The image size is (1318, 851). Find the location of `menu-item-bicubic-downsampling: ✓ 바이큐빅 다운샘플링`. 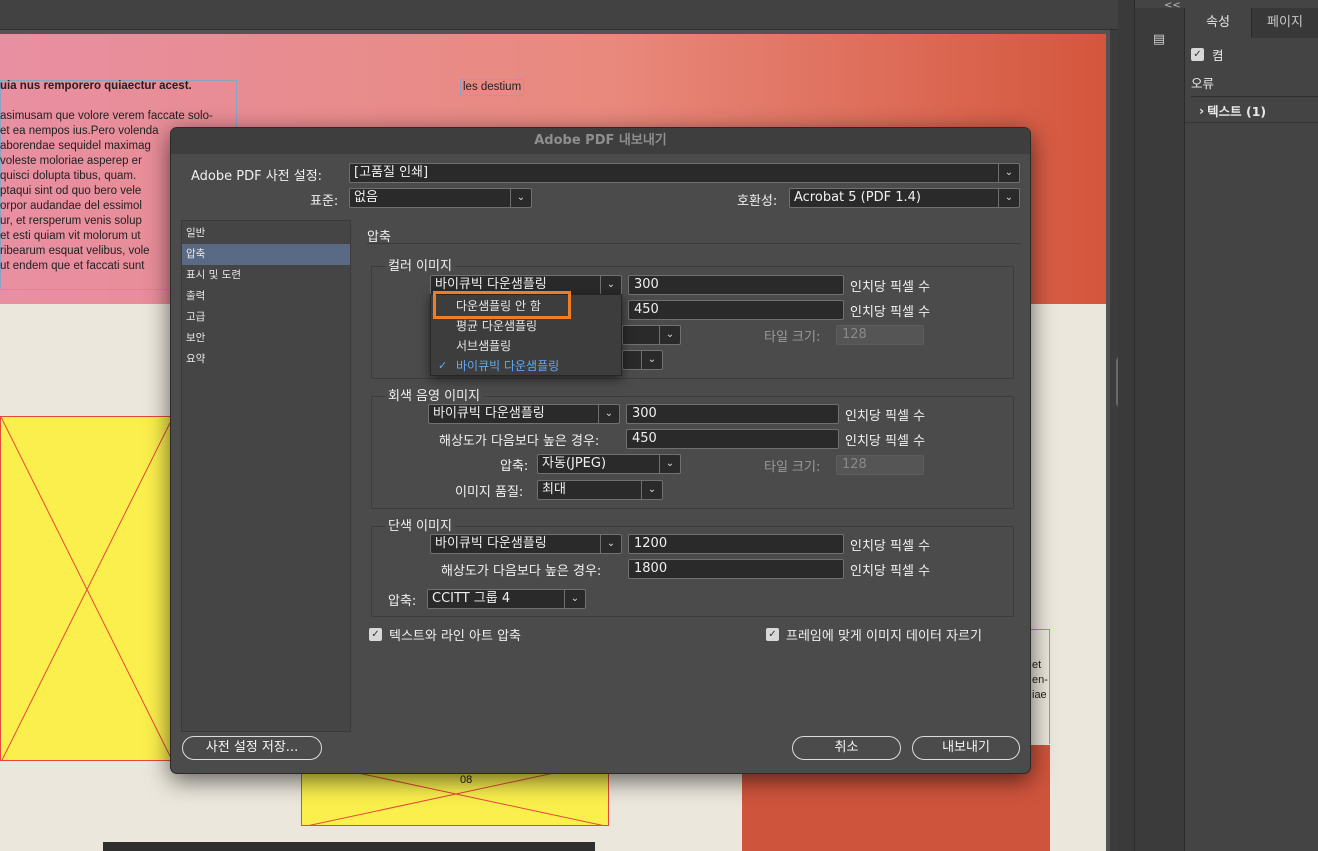

menu-item-bicubic-downsampling: ✓ 바이큐빅 다운샘플링 is located at coordinates (526, 366).